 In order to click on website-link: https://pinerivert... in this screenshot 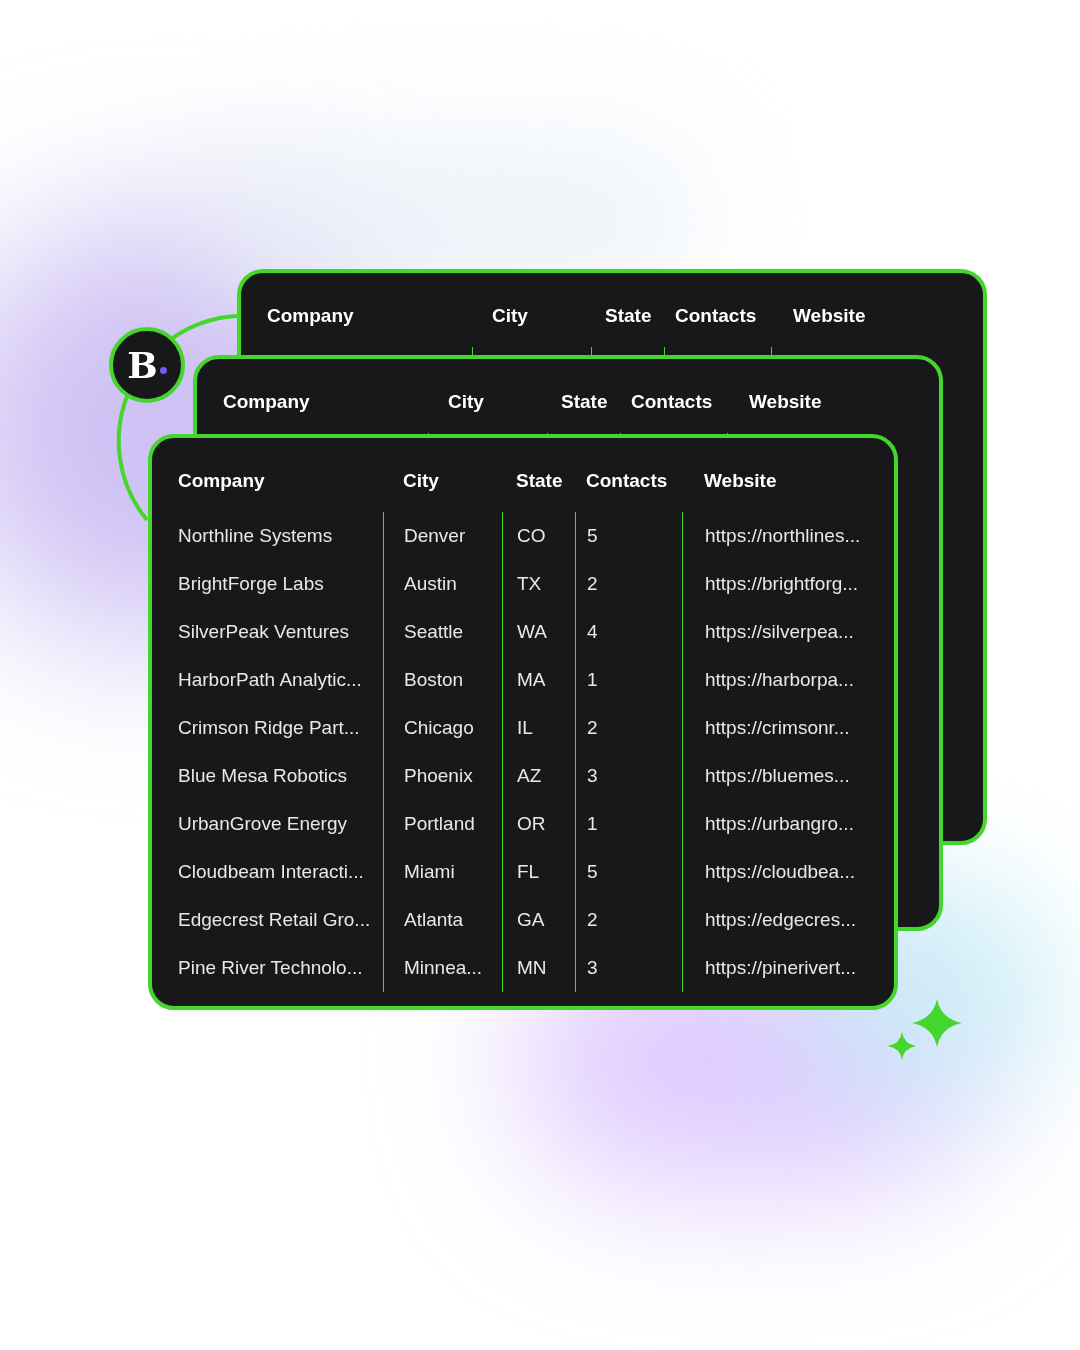, I will do `click(780, 968)`.